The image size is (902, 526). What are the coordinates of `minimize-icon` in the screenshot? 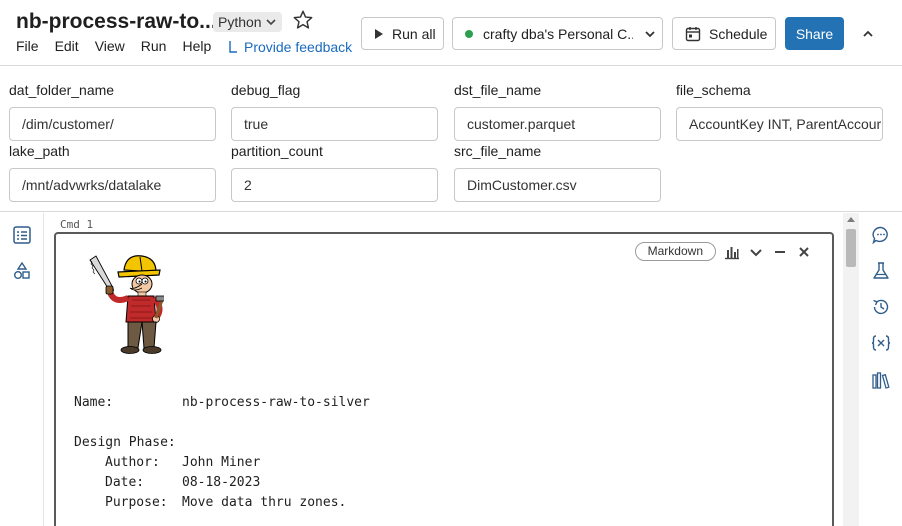 It's located at (780, 252).